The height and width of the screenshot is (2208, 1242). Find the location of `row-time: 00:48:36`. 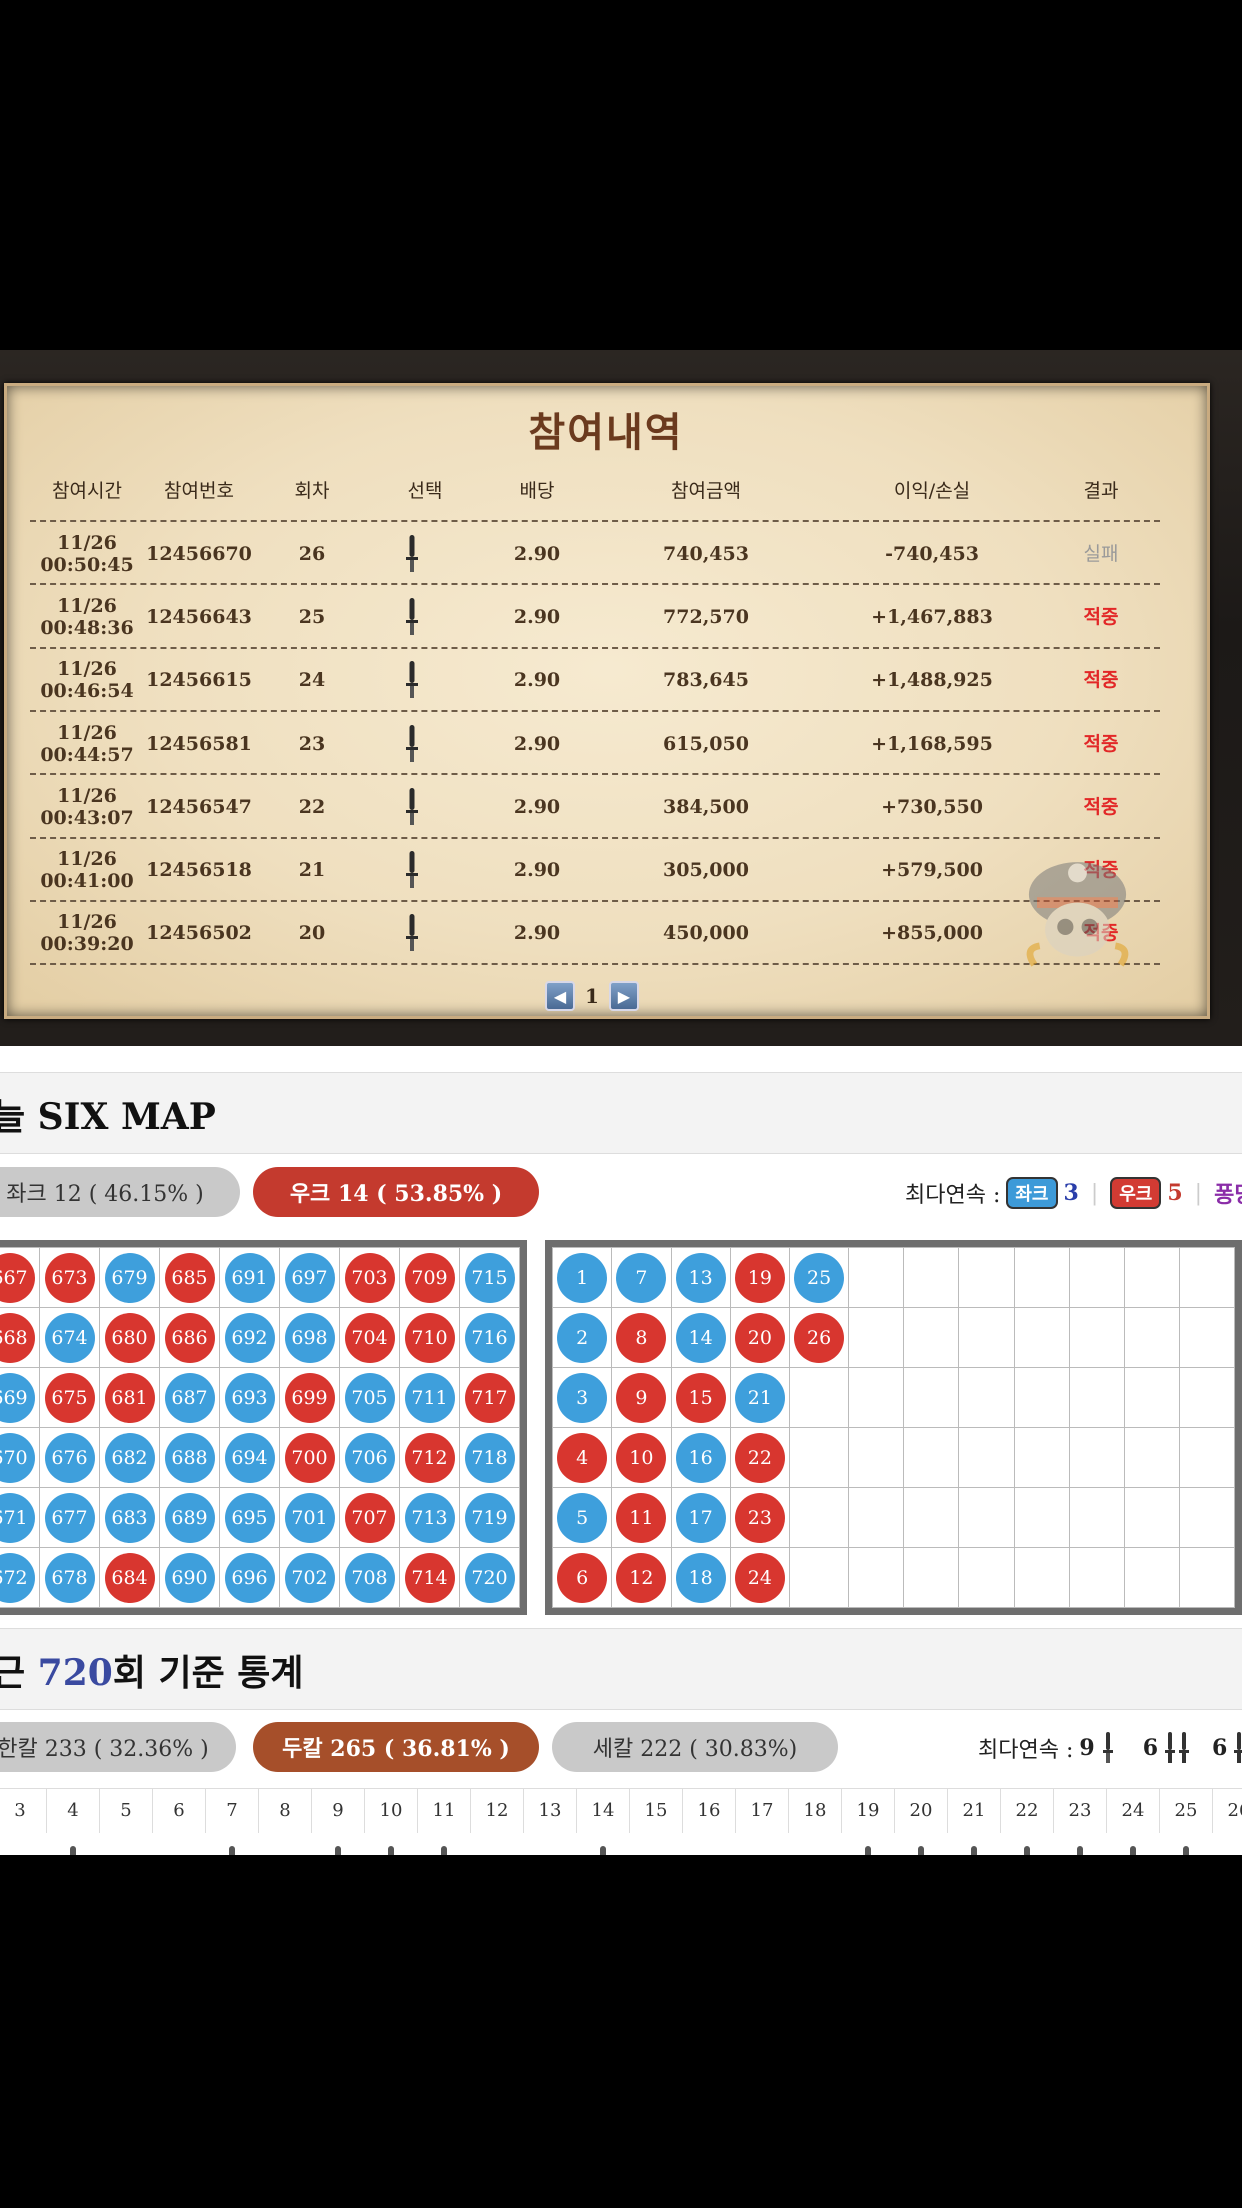

row-time: 00:48:36 is located at coordinates (87, 627).